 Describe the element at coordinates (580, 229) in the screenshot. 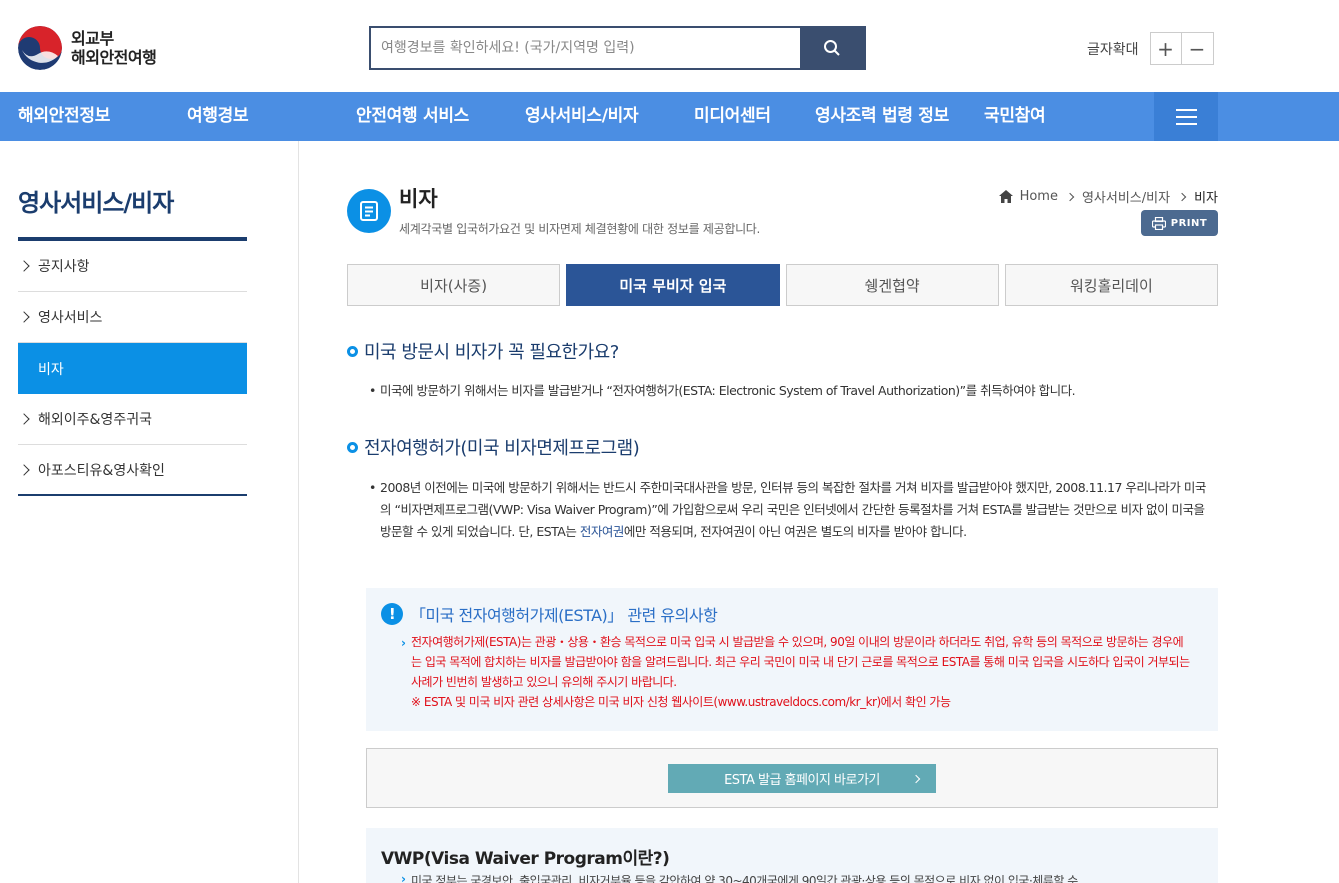

I see `page-description: 세계각국별 입국허가요건 및 비자면제 체결현황에 대한 정보를 제공합니다.` at that location.